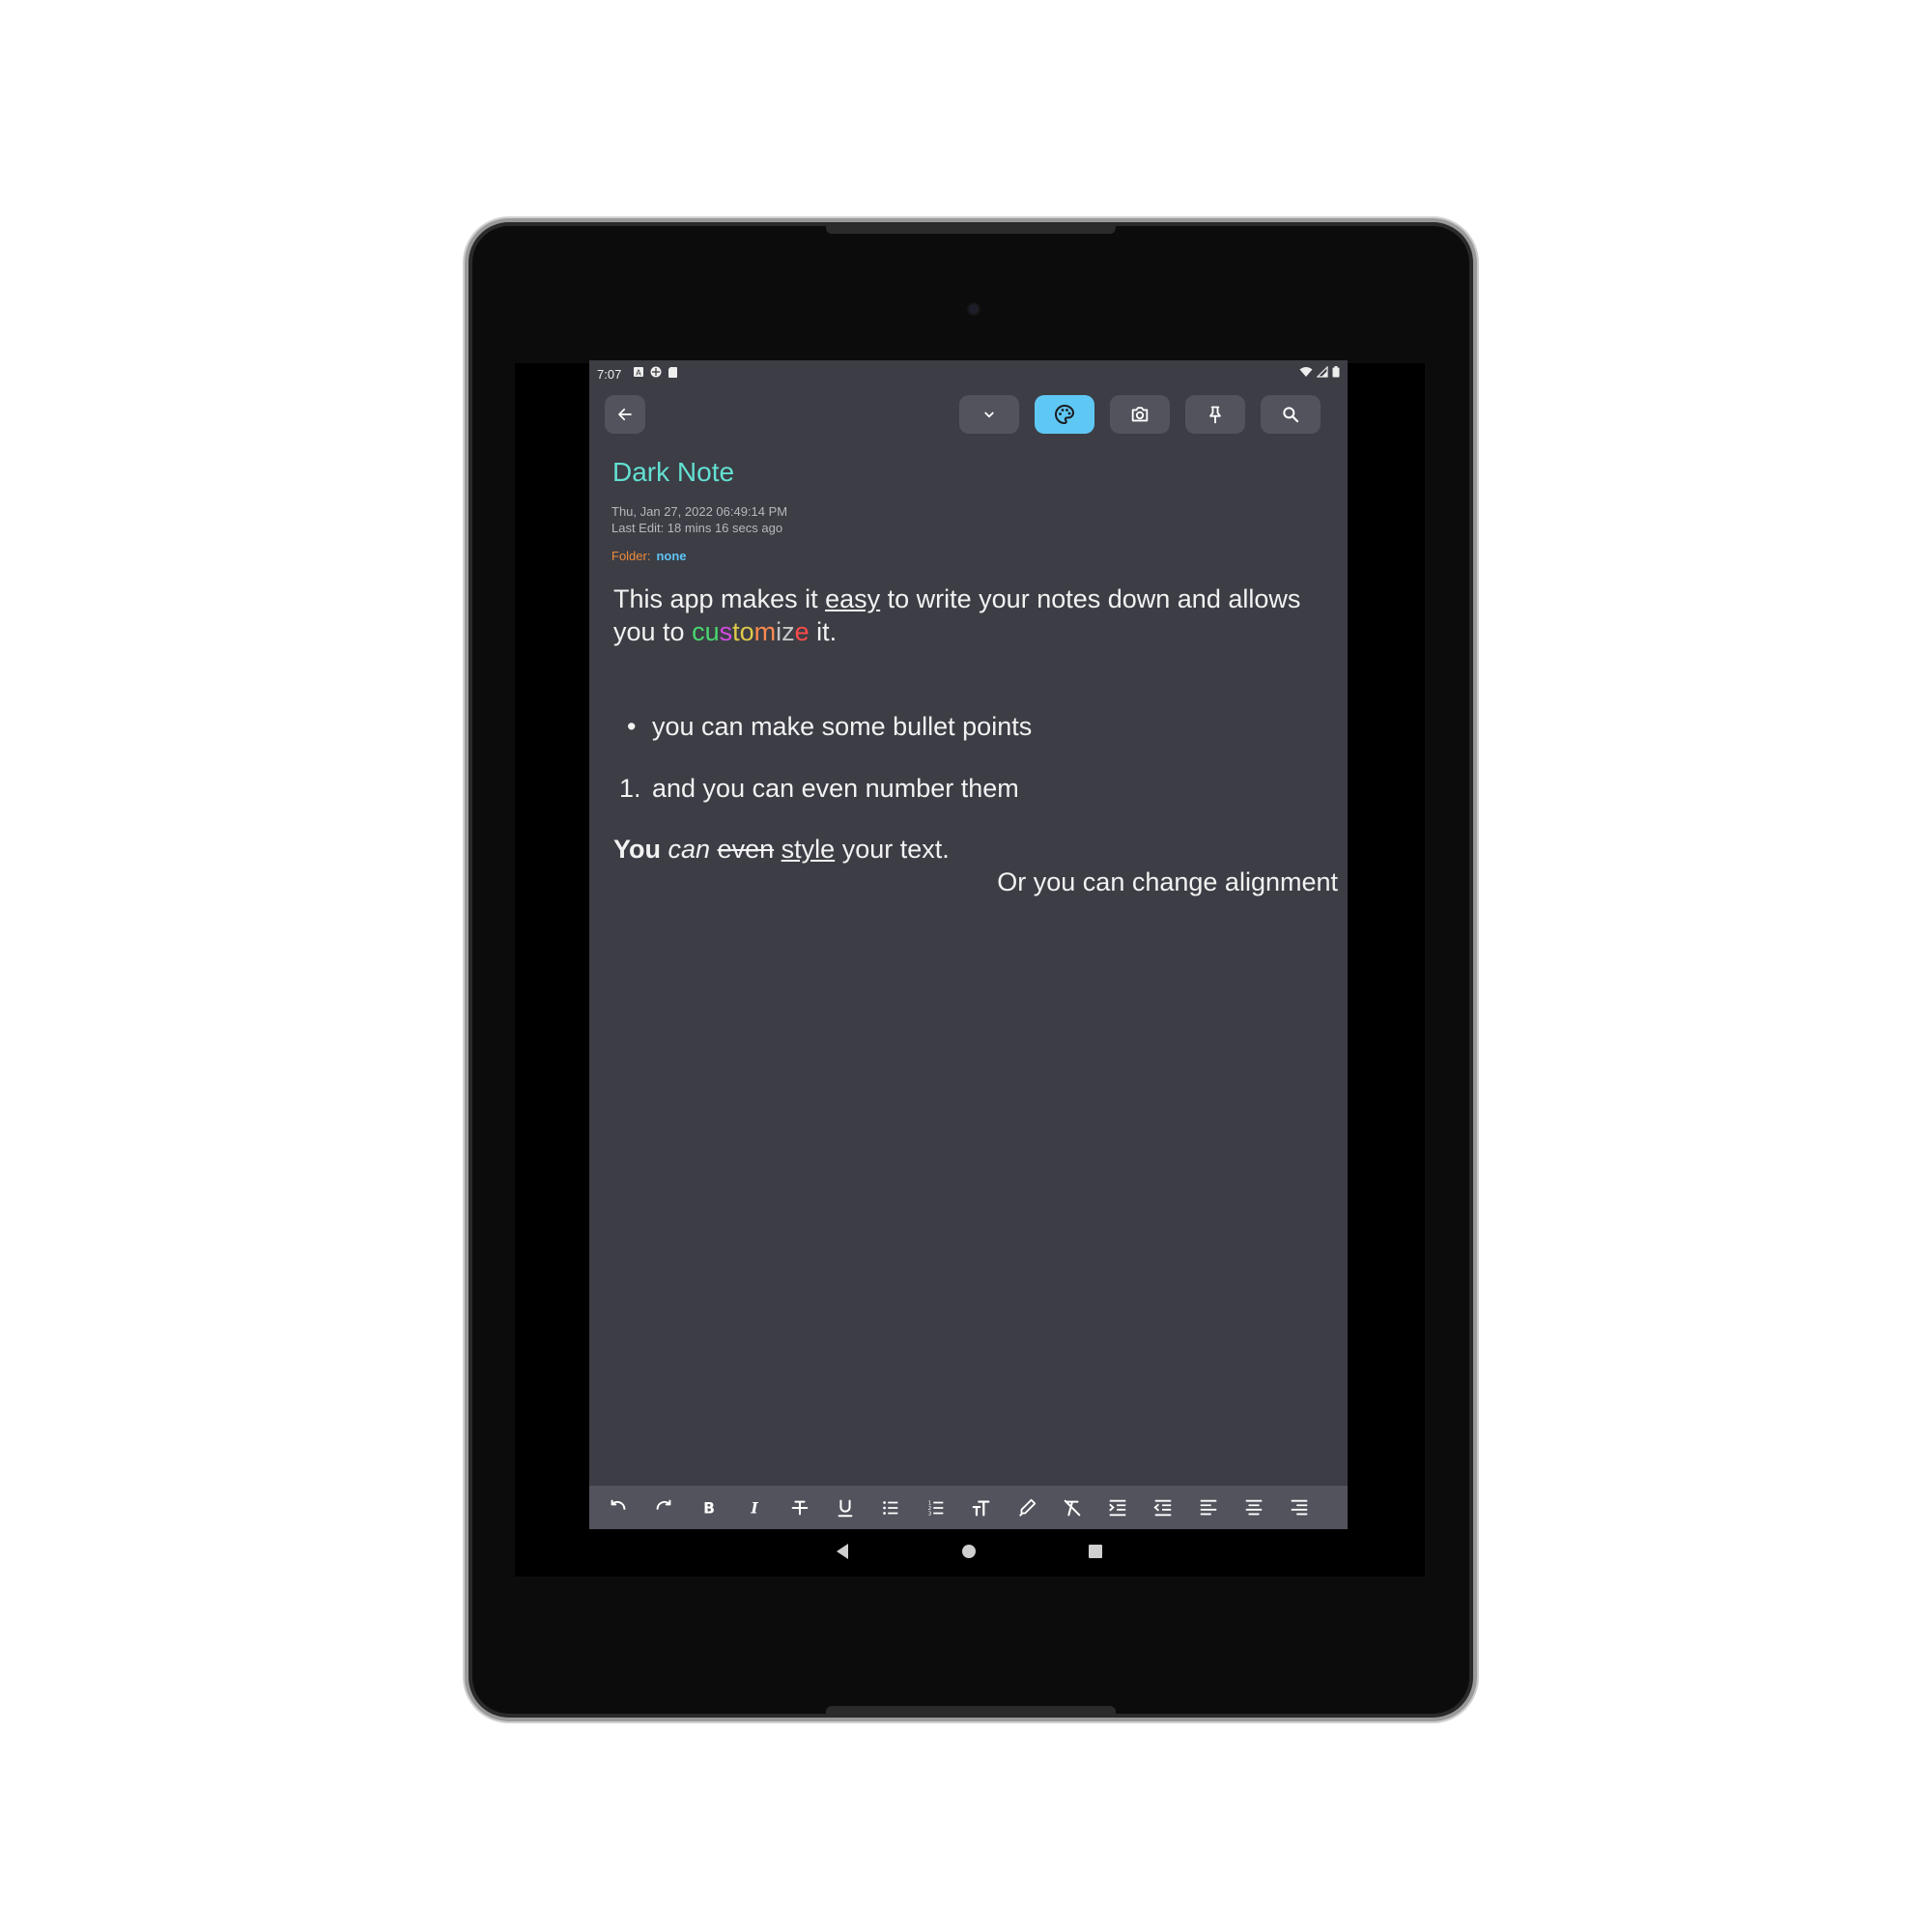 This screenshot has width=1932, height=1932. I want to click on nav-home-icon, so click(968, 1551).